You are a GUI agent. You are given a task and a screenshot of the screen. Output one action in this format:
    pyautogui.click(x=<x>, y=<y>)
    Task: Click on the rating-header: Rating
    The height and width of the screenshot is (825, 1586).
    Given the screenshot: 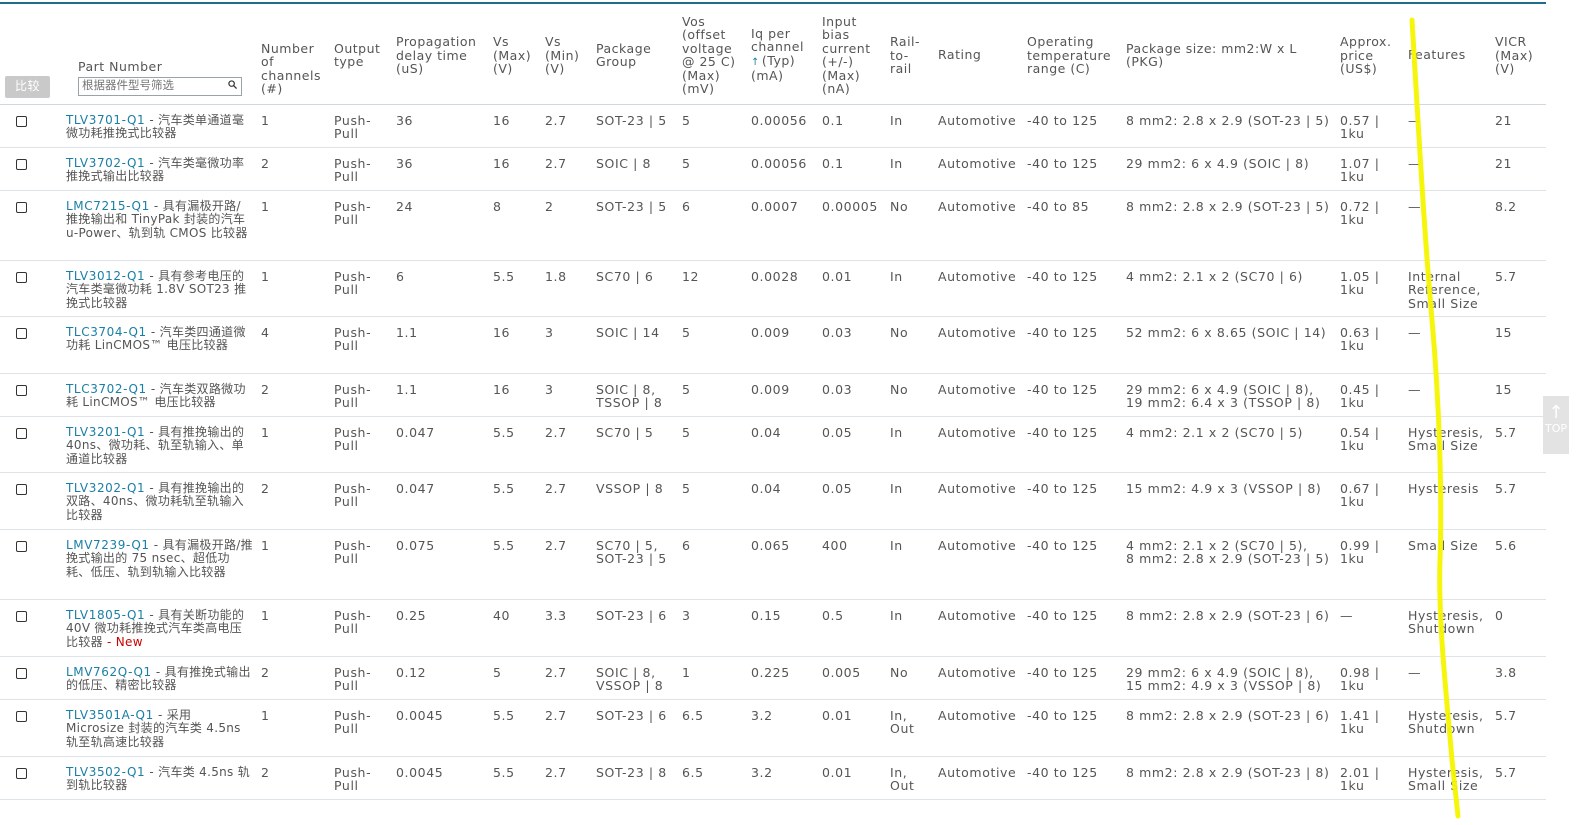 What is the action you would take?
    pyautogui.click(x=980, y=54)
    